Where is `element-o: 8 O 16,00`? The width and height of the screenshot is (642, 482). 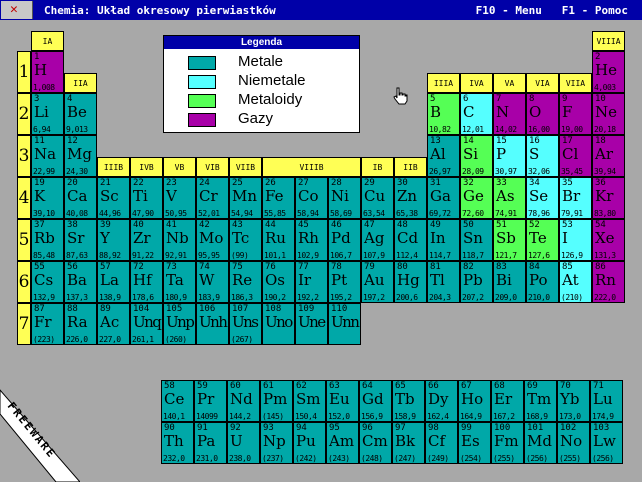 element-o: 8 O 16,00 is located at coordinates (542, 114).